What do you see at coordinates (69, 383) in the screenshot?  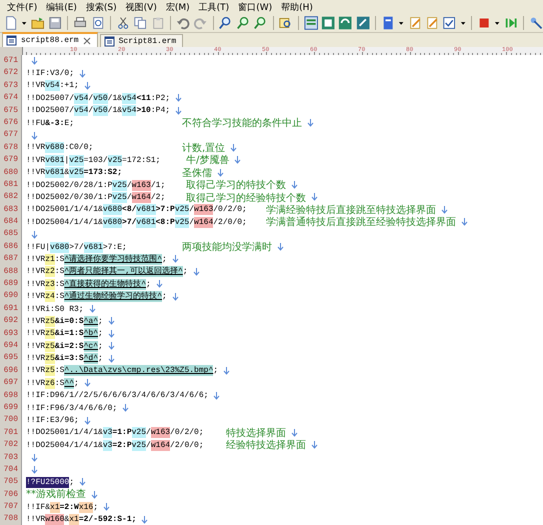 I see `string-literal: ^^` at bounding box center [69, 383].